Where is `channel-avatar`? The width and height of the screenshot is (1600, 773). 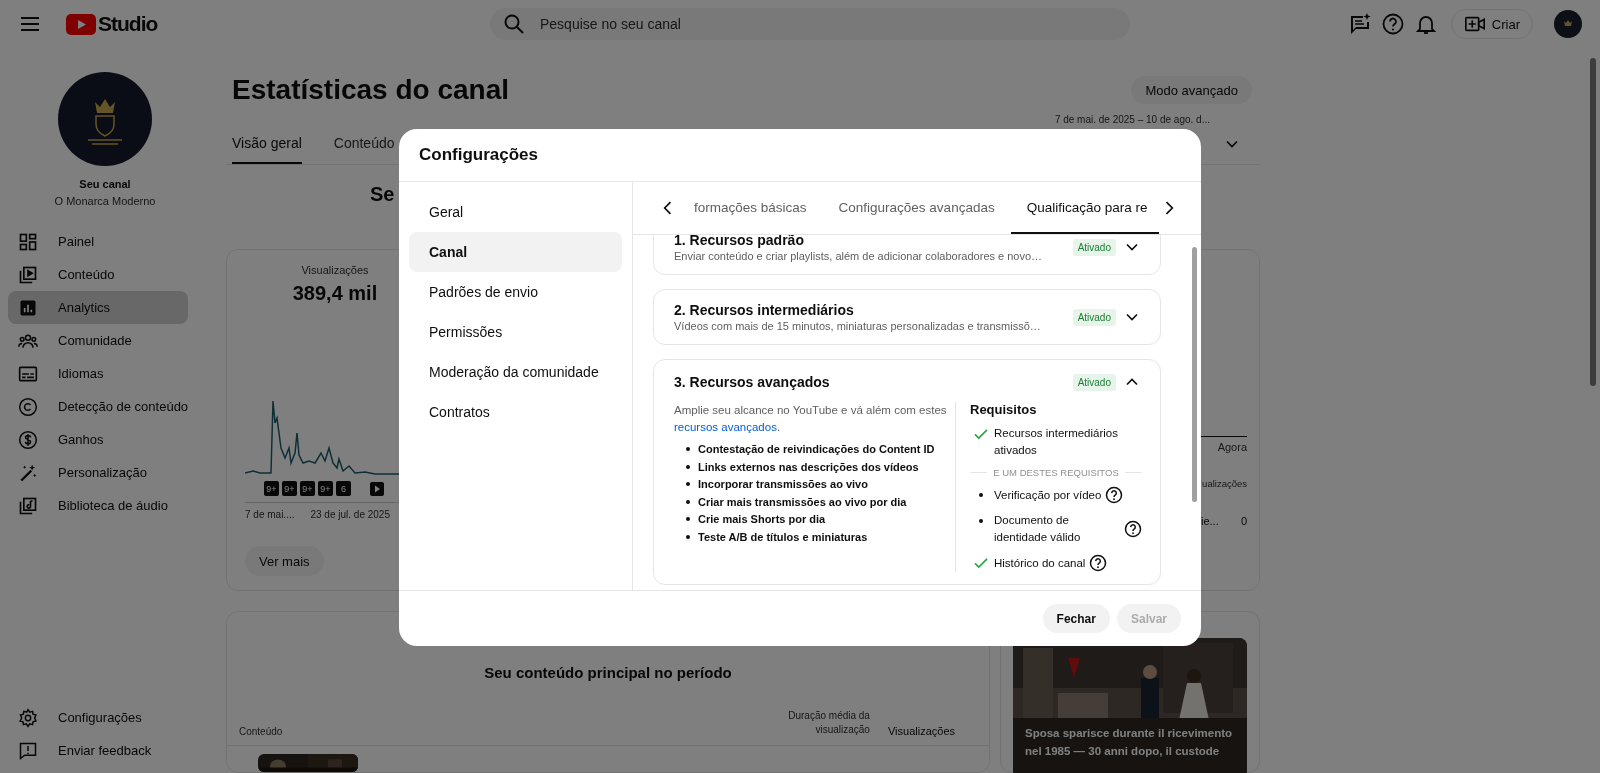 channel-avatar is located at coordinates (105, 119).